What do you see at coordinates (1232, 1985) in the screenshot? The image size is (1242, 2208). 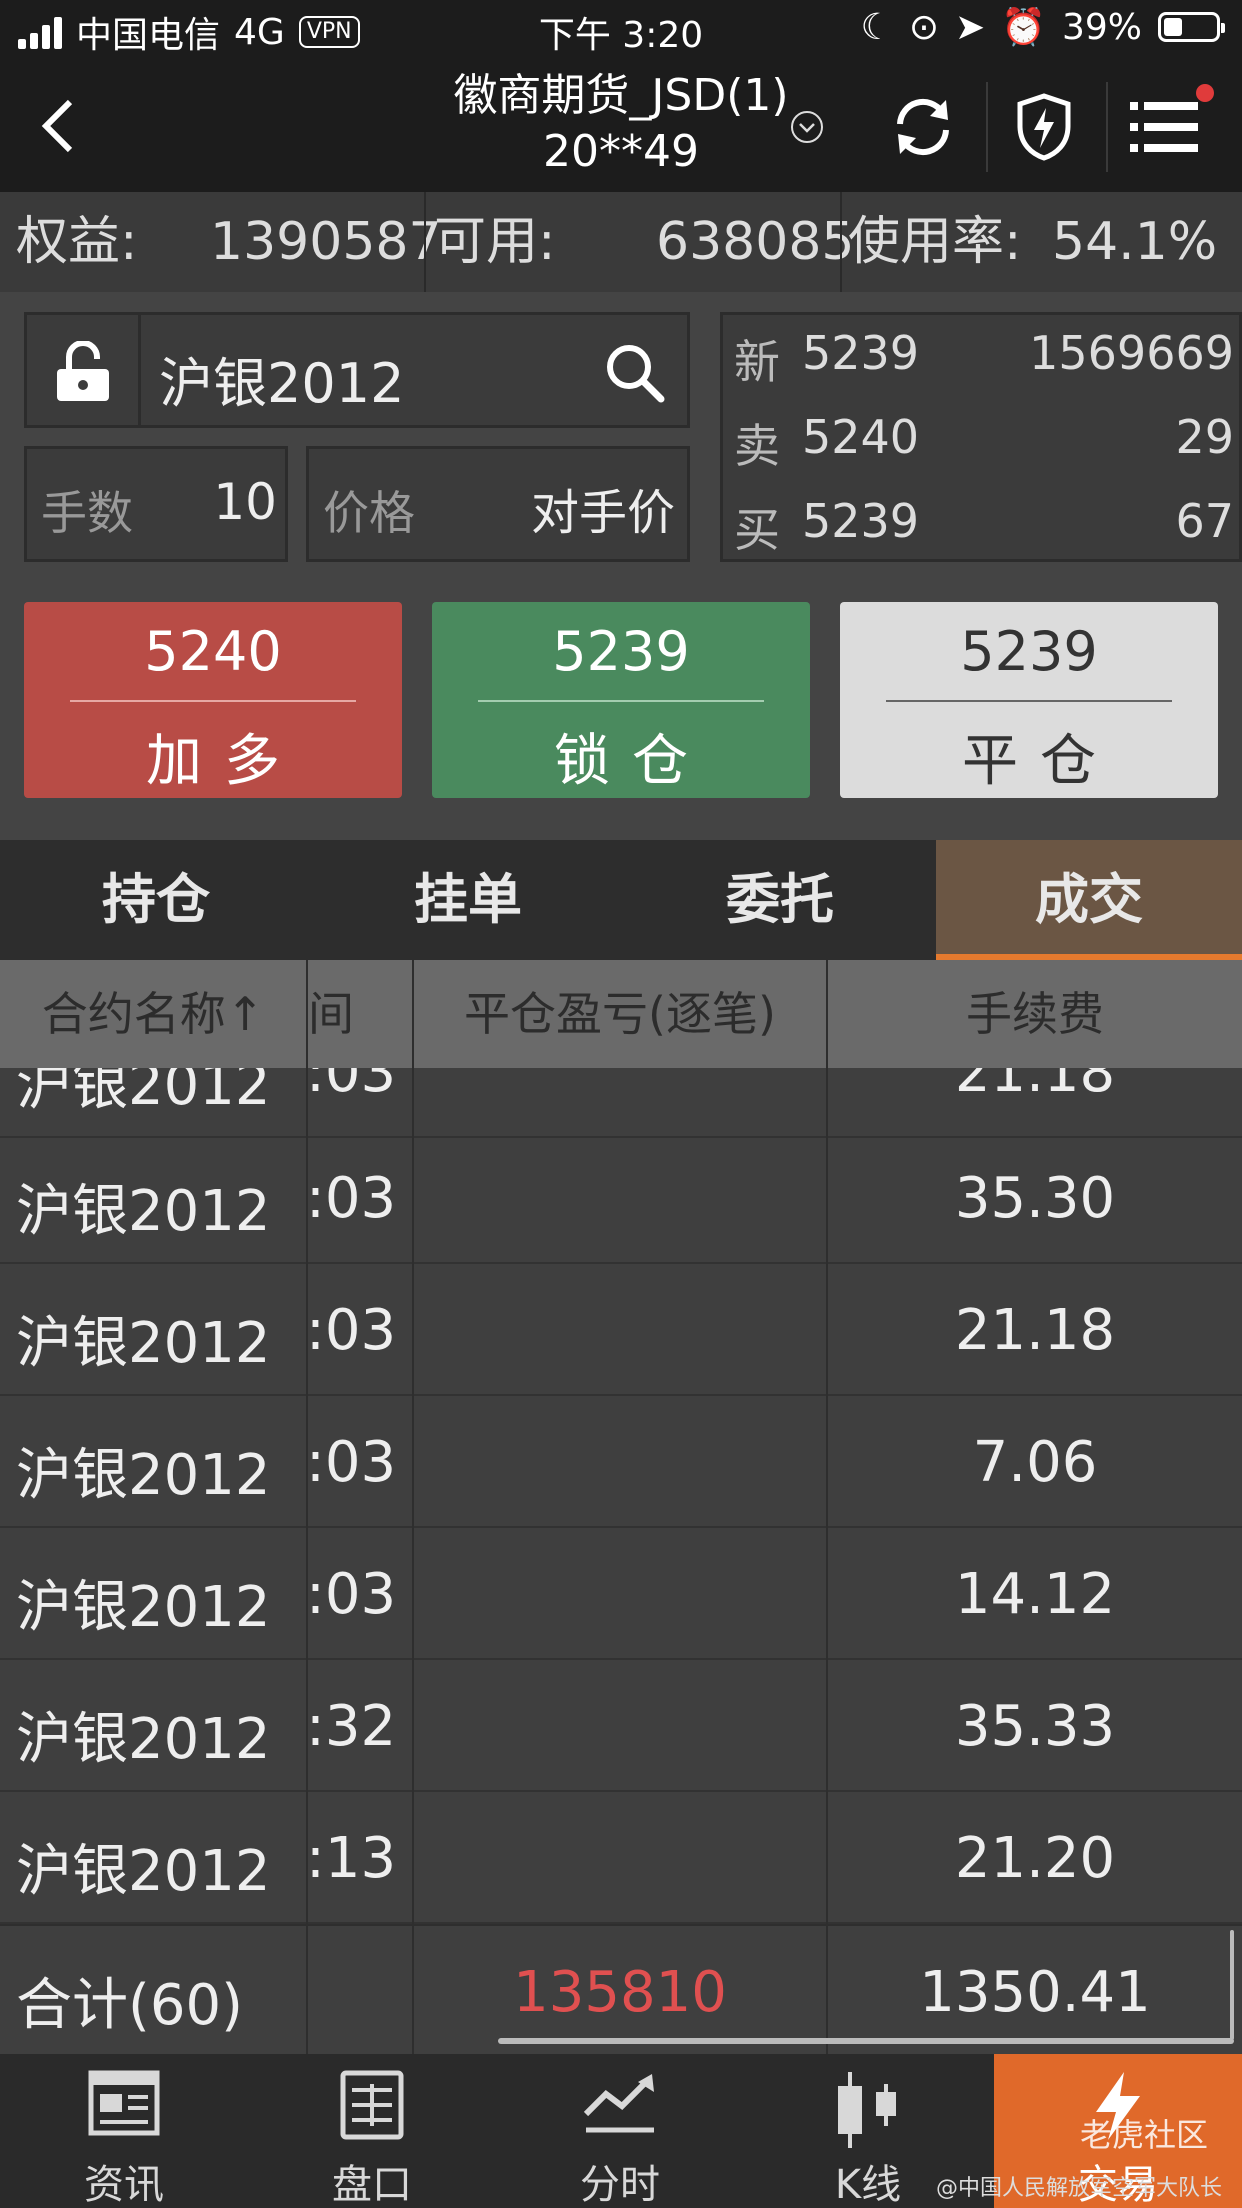 I see `vertical-scrollbar` at bounding box center [1232, 1985].